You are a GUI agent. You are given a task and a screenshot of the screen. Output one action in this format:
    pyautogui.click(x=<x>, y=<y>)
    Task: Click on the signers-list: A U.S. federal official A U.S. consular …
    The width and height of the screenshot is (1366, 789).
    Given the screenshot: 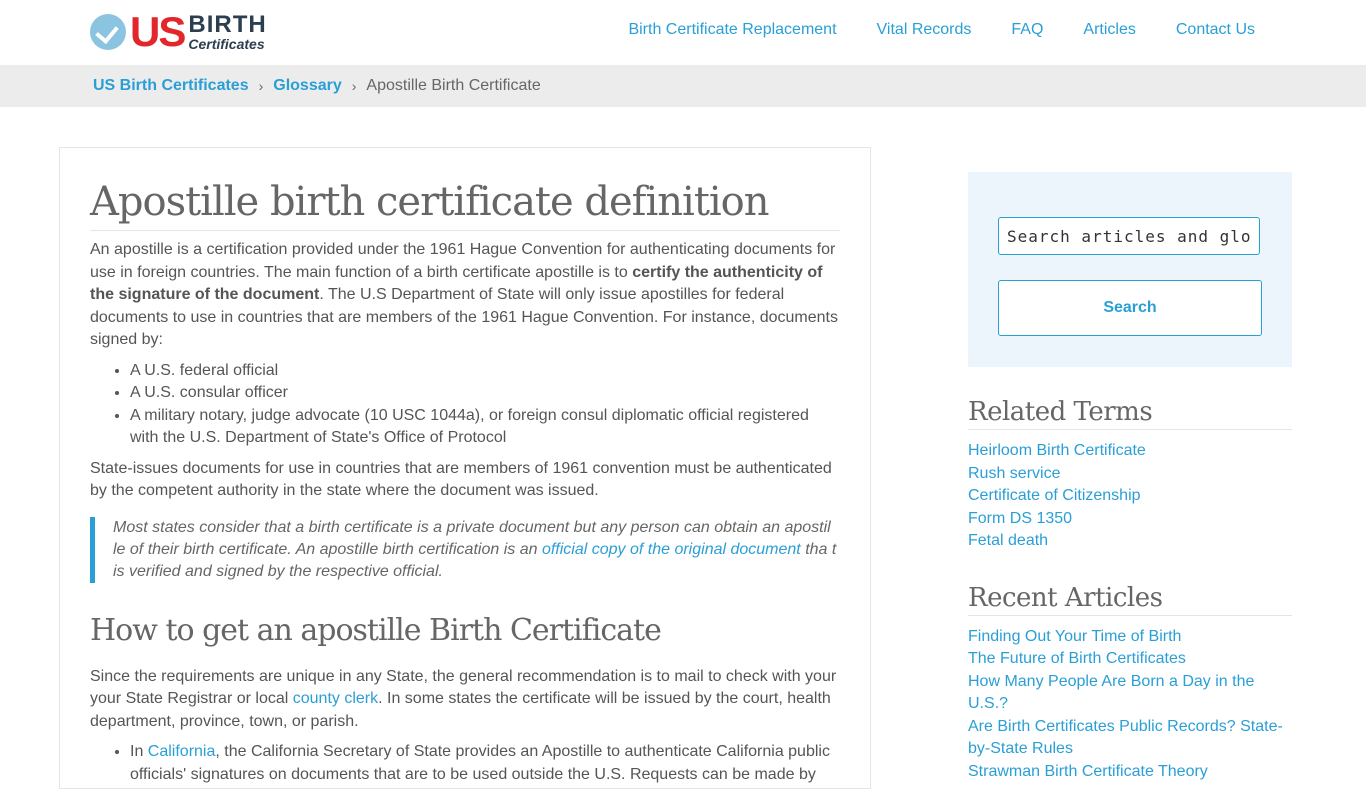 What is the action you would take?
    pyautogui.click(x=465, y=405)
    